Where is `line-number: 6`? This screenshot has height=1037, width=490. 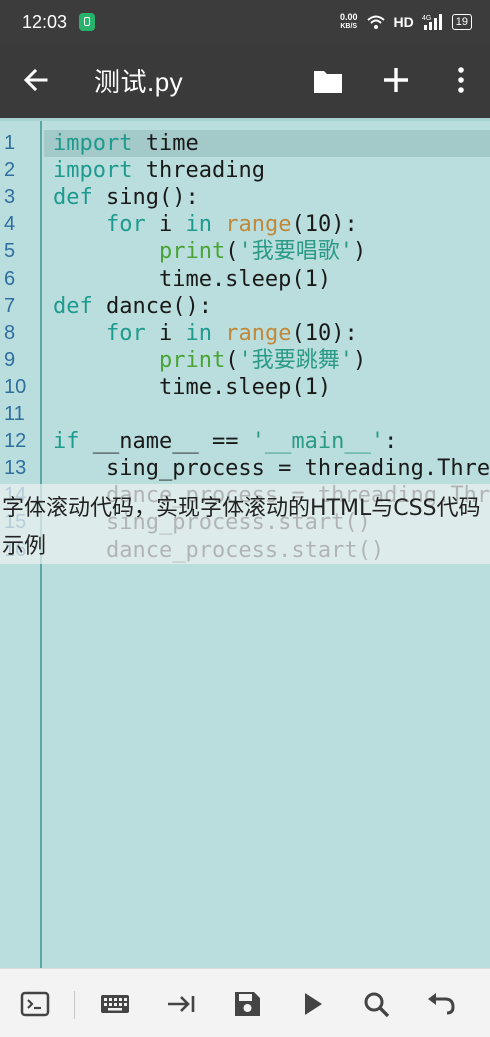
line-number: 6 is located at coordinates (10, 278).